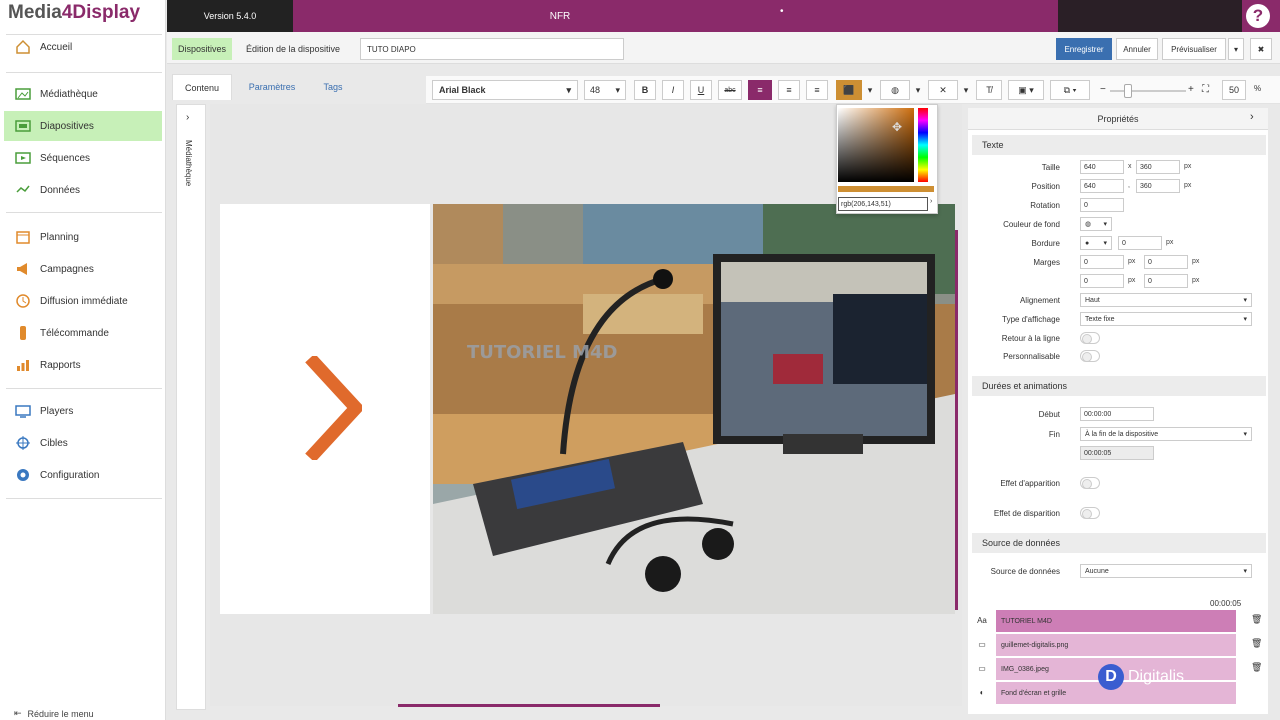 Image resolution: width=1280 pixels, height=720 pixels. What do you see at coordinates (1096, 224) in the screenshot?
I see `background-color-select: ◍ ▾` at bounding box center [1096, 224].